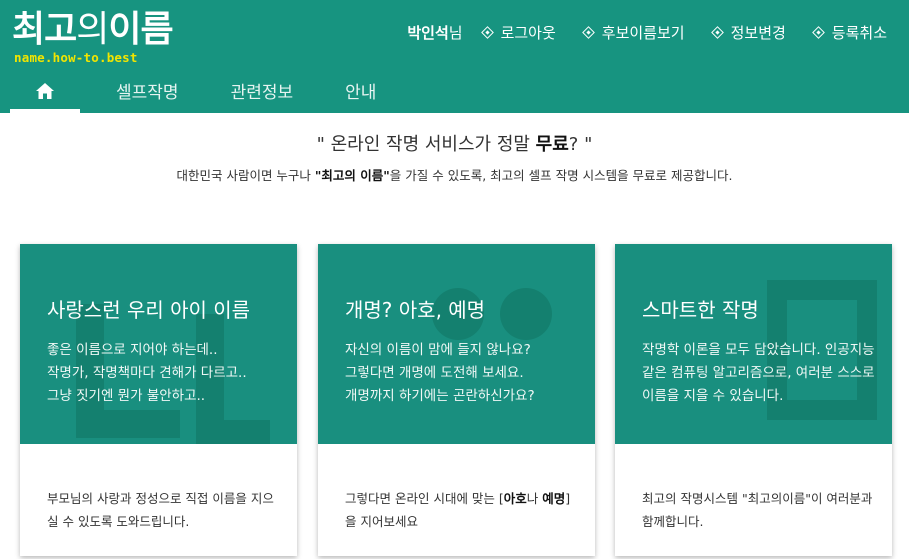 This screenshot has height=559, width=909. What do you see at coordinates (748, 32) in the screenshot?
I see `edit-info-link: 정보변경` at bounding box center [748, 32].